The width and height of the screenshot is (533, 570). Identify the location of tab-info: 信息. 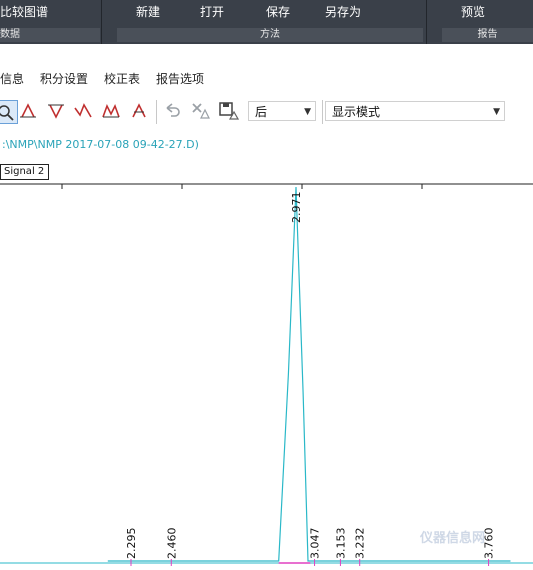
(12, 78).